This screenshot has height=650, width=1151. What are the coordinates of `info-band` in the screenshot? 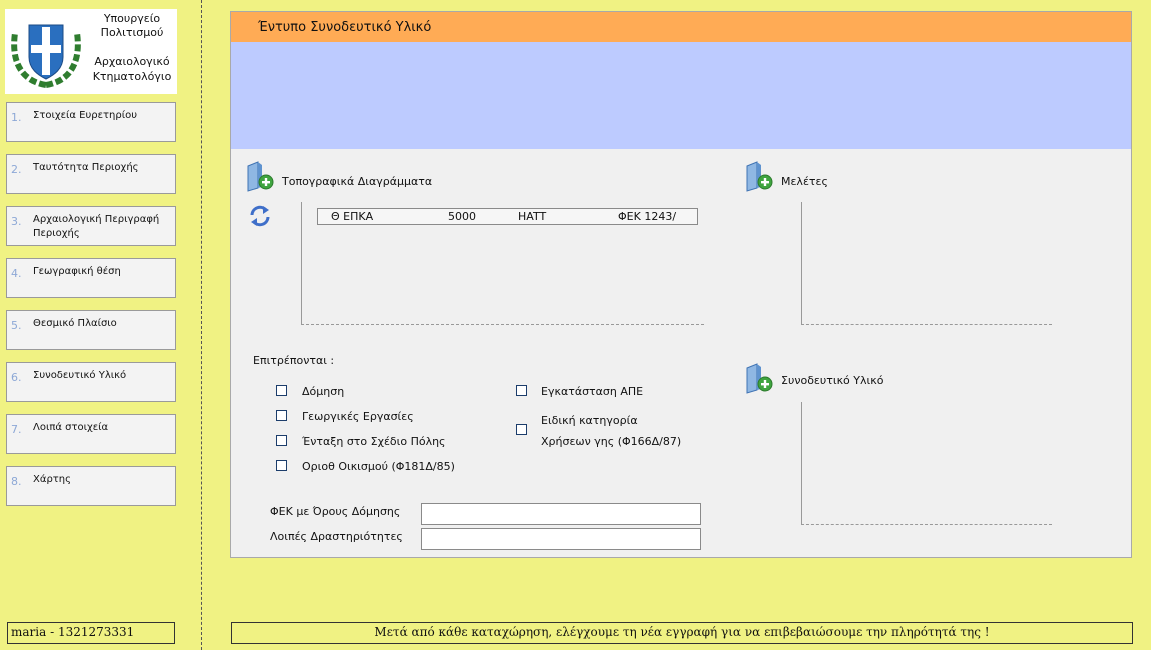 It's located at (681, 95).